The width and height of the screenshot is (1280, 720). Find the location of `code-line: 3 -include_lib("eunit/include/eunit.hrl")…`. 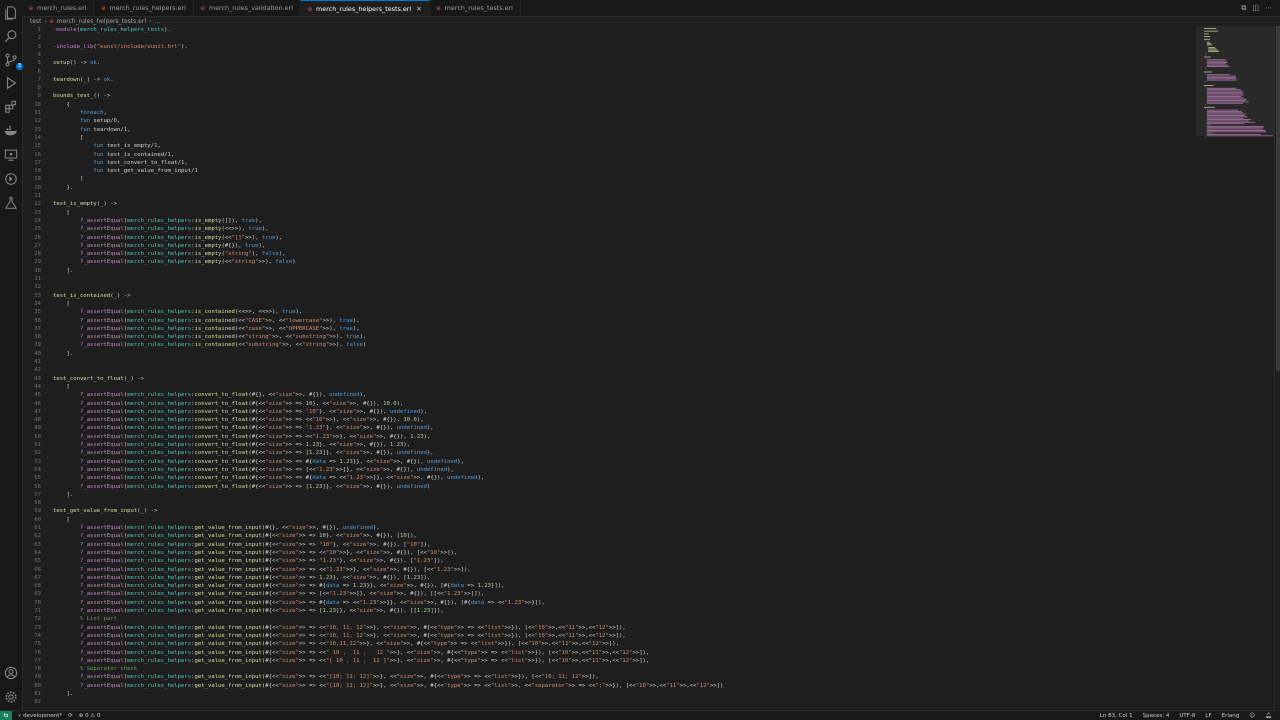

code-line: 3 -include_lib("eunit/include/eunit.hrl")… is located at coordinates (608, 47).